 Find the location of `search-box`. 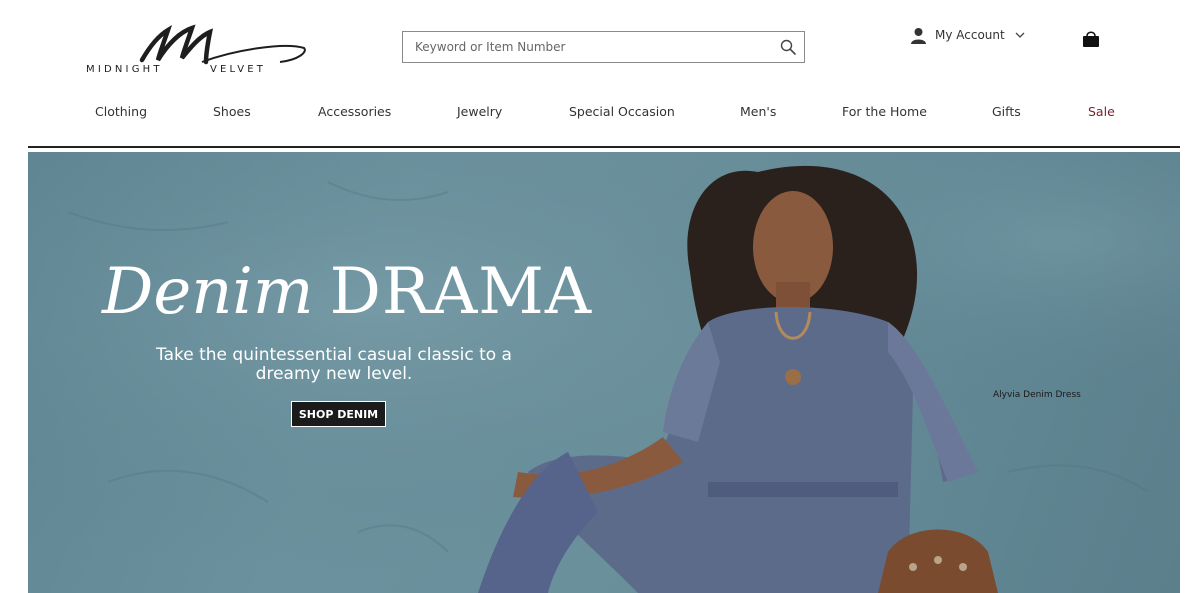

search-box is located at coordinates (603, 47).